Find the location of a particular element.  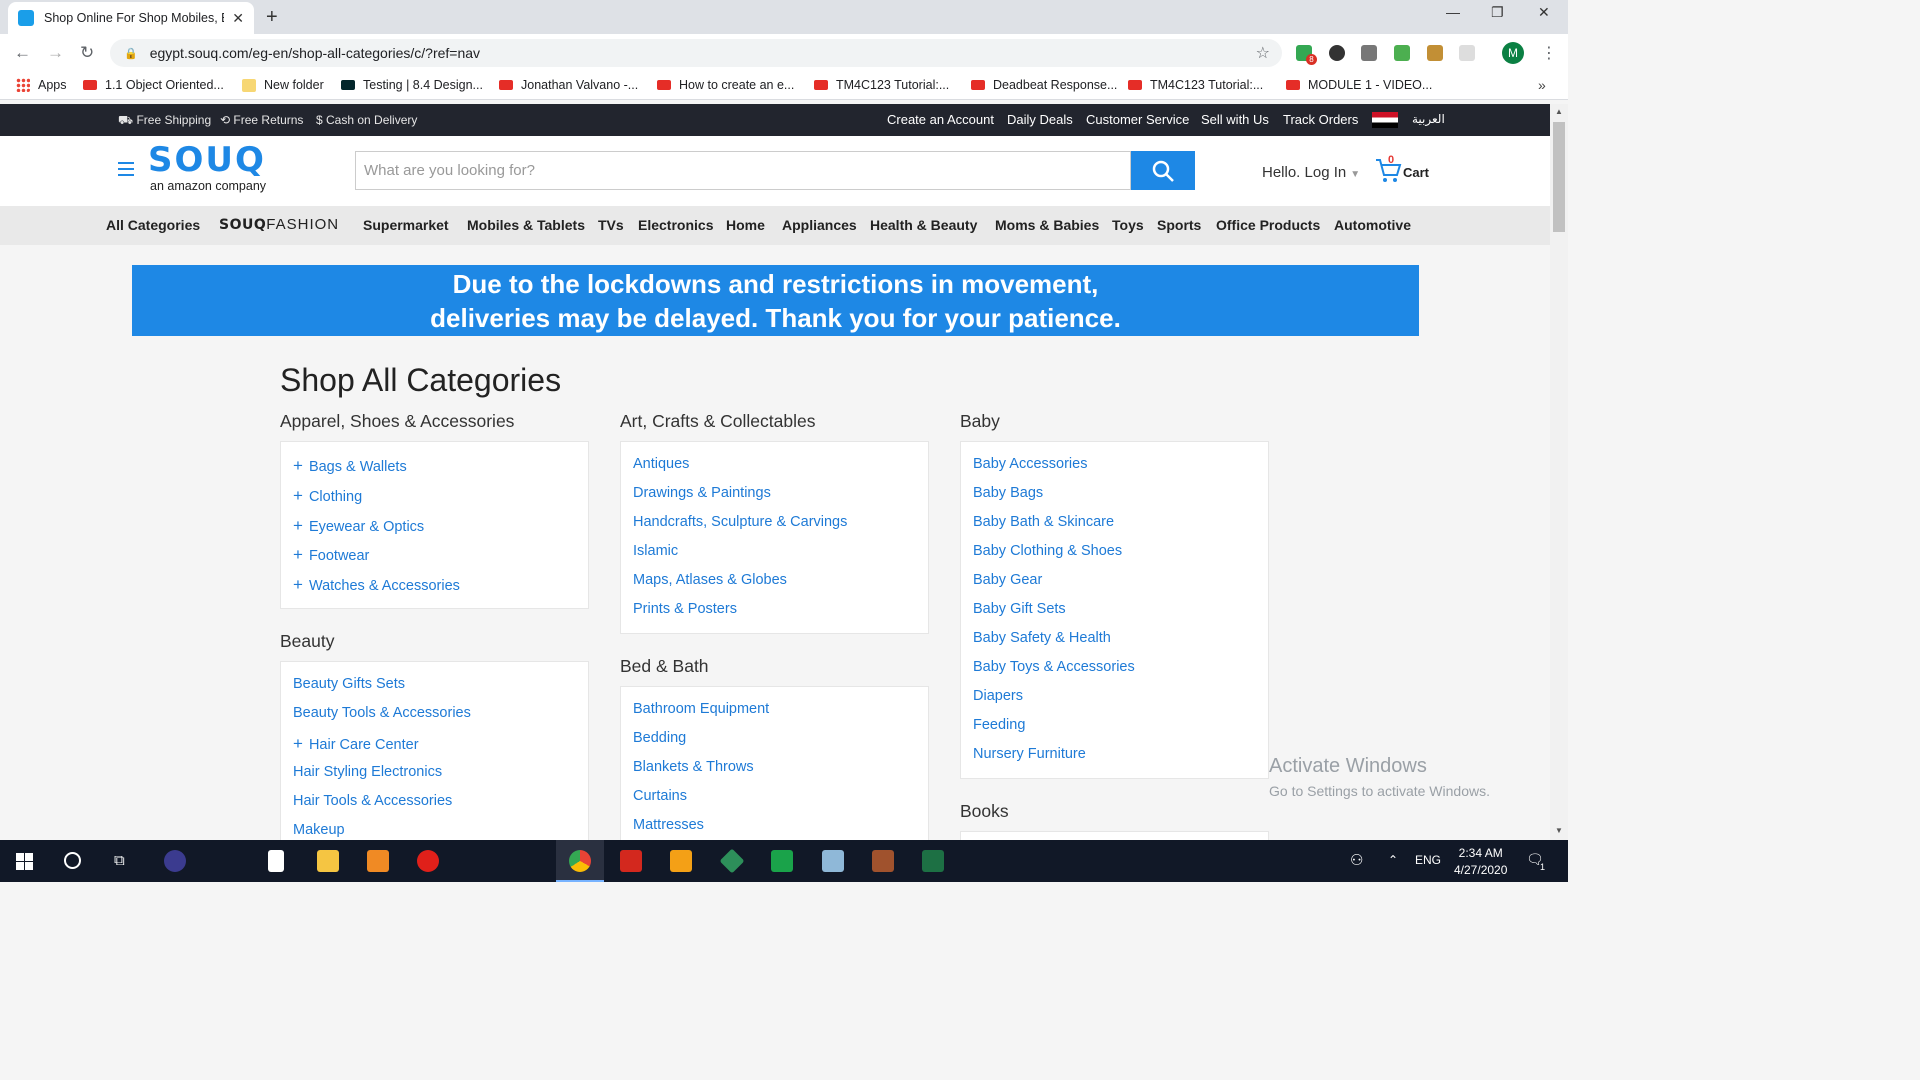

subcategory-link: Baby Bags is located at coordinates (1008, 493).